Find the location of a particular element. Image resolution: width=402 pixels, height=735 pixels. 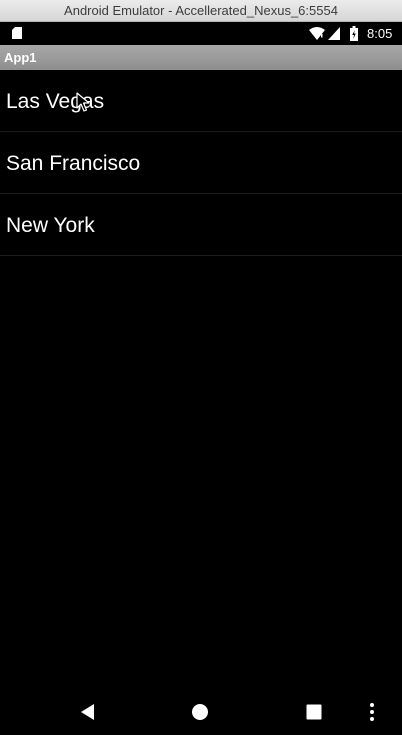

wifi-icon is located at coordinates (317, 33).